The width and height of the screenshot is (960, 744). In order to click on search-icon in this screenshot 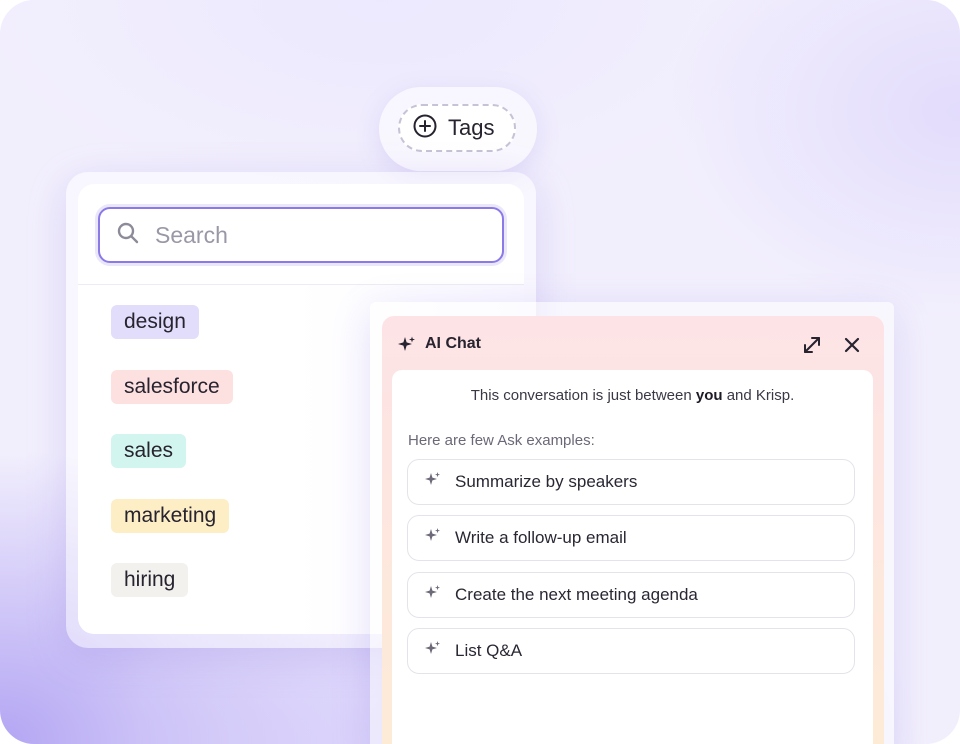, I will do `click(128, 235)`.